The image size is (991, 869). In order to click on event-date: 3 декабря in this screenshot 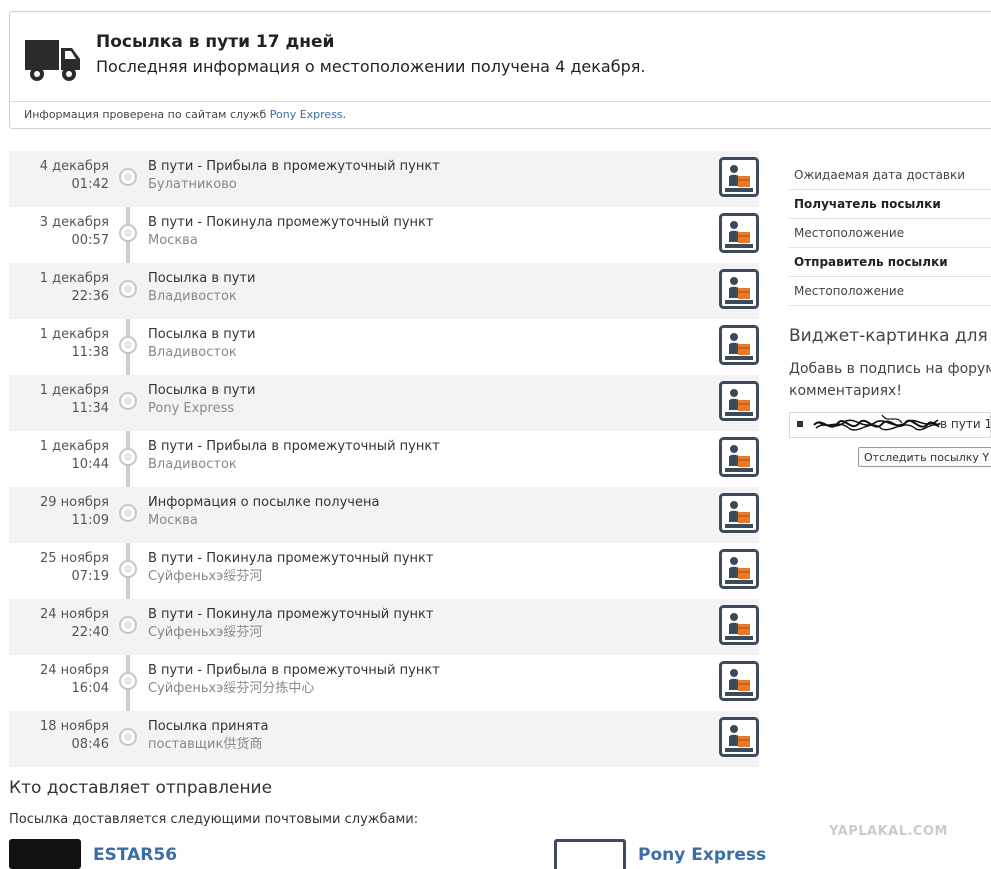, I will do `click(74, 222)`.